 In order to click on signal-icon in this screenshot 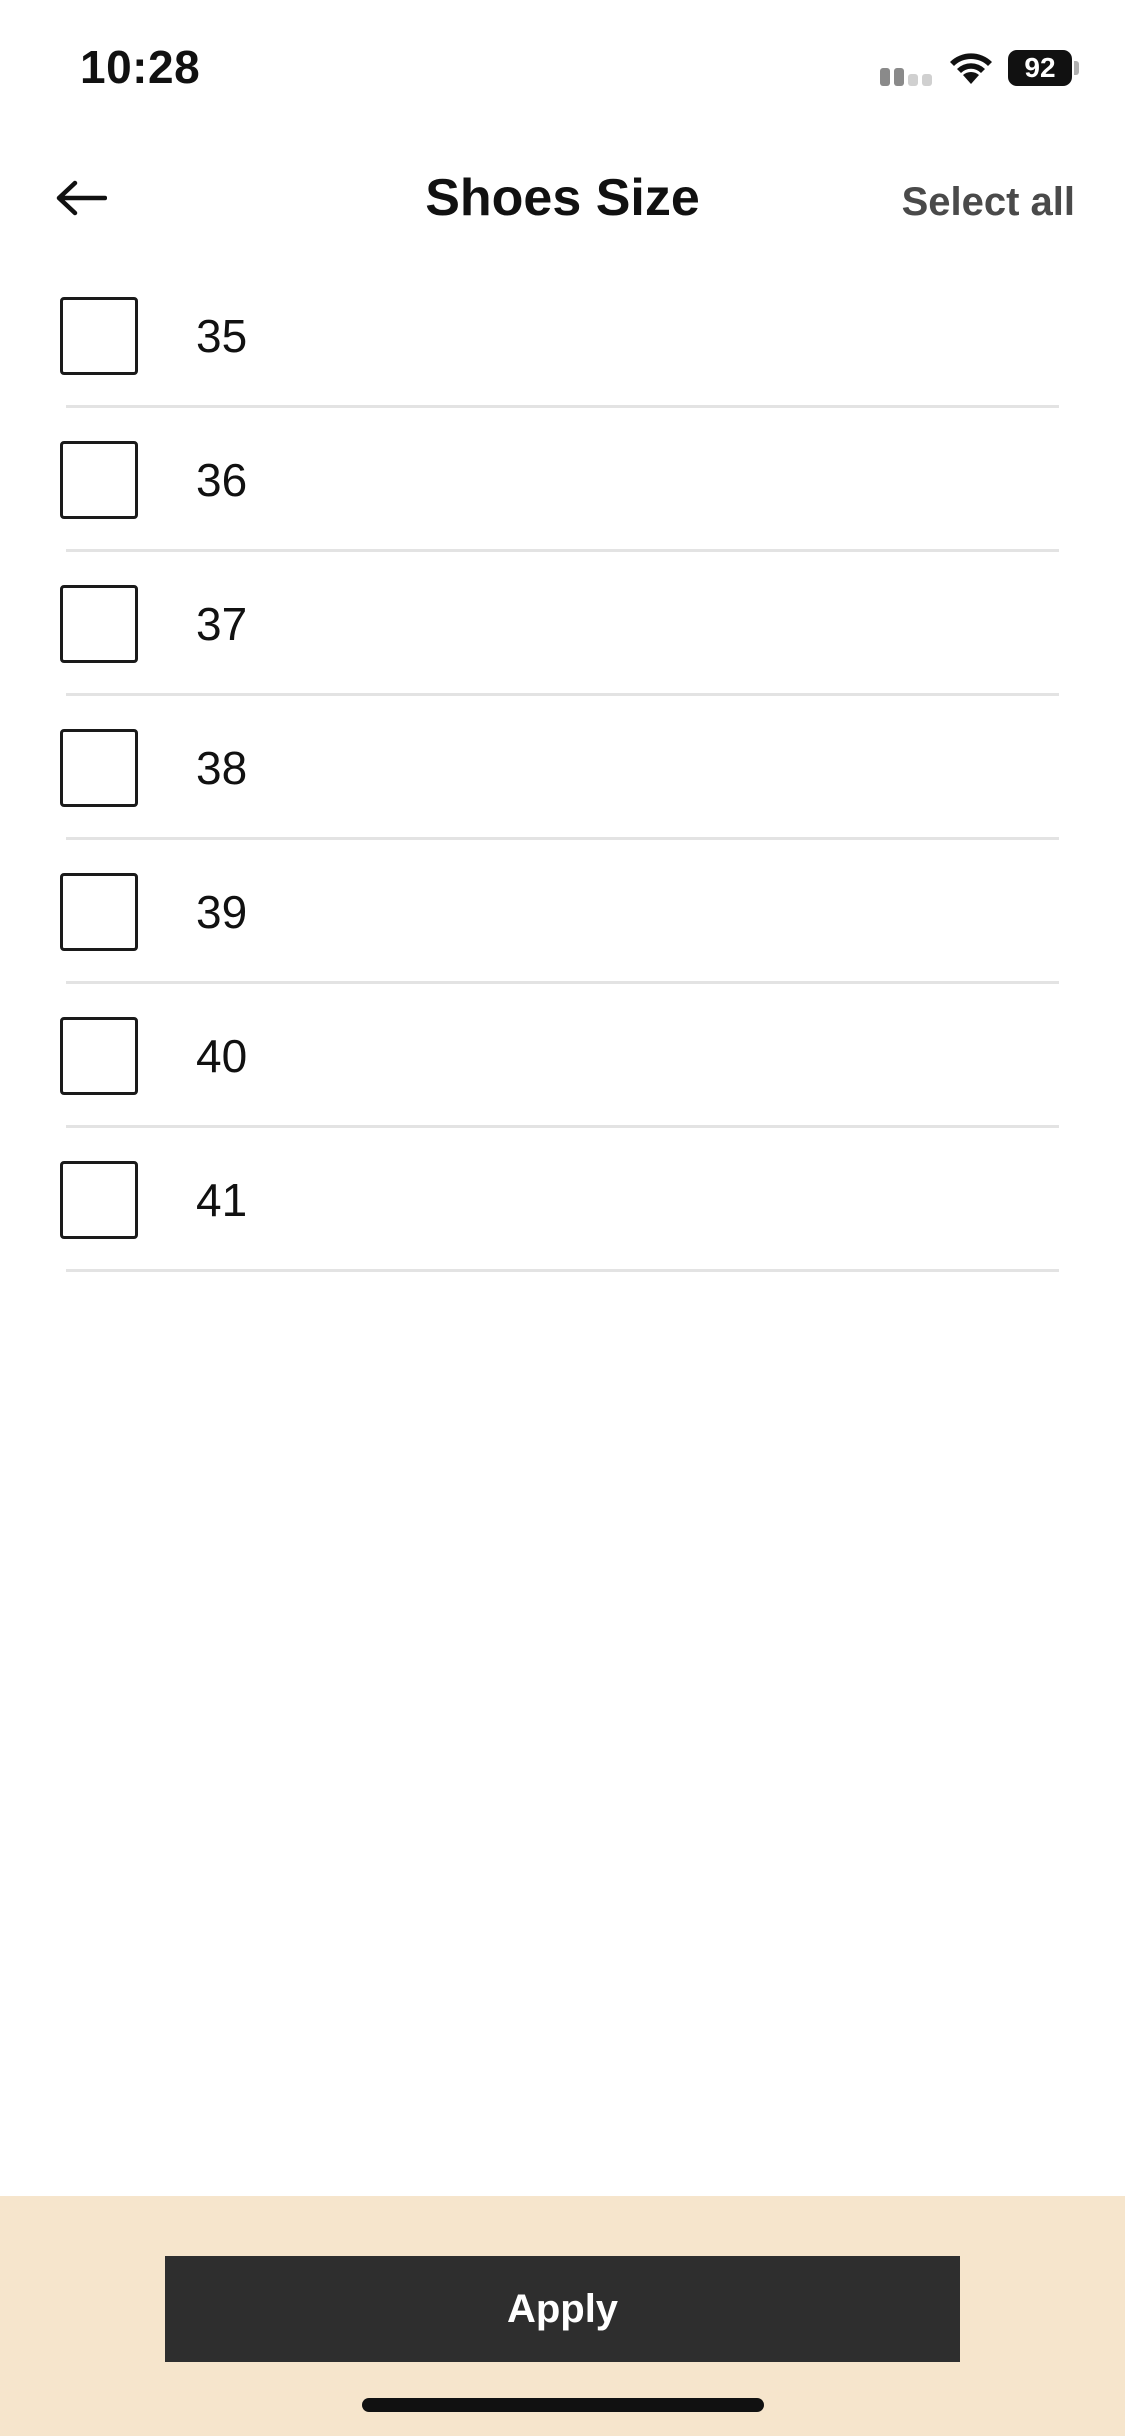, I will do `click(908, 76)`.